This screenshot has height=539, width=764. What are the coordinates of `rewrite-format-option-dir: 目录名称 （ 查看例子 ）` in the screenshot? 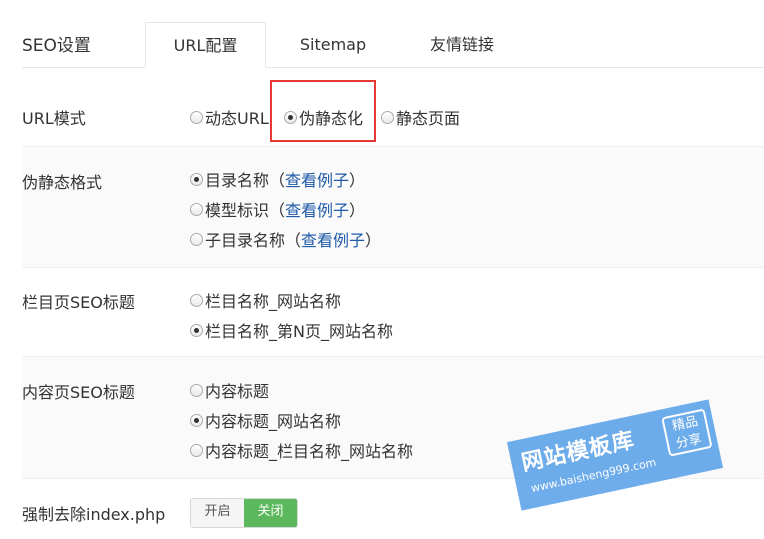 It's located at (277, 179).